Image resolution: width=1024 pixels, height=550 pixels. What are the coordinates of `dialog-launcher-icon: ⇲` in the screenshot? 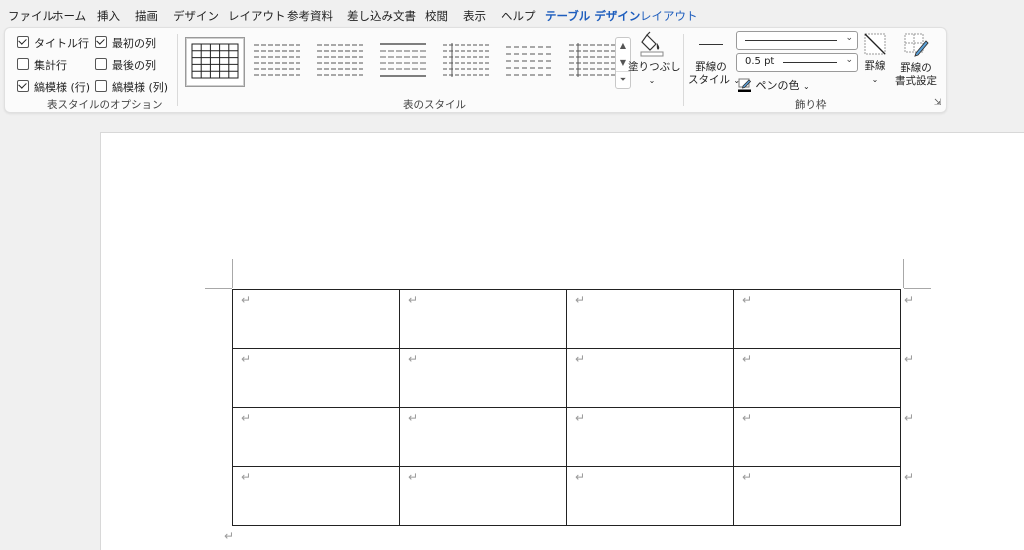 It's located at (938, 103).